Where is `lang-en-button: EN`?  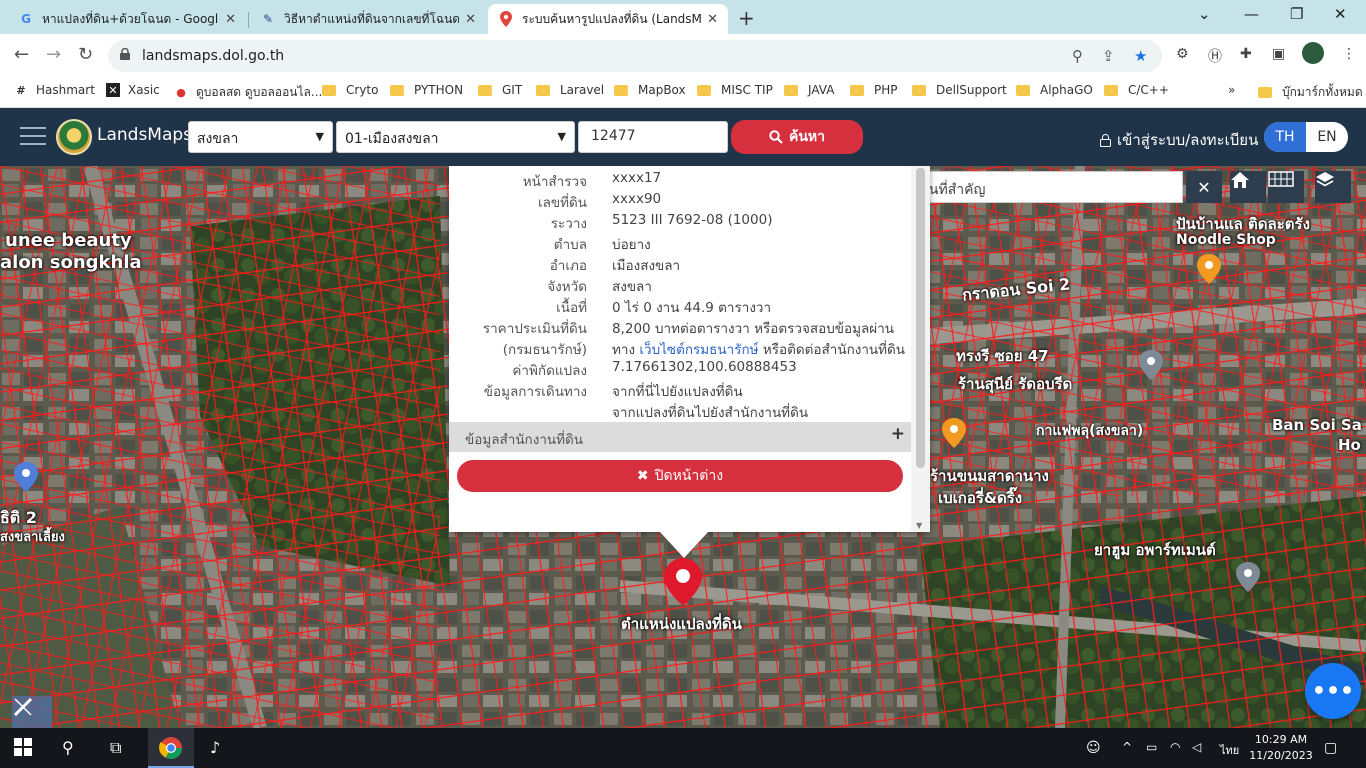
lang-en-button: EN is located at coordinates (1327, 137).